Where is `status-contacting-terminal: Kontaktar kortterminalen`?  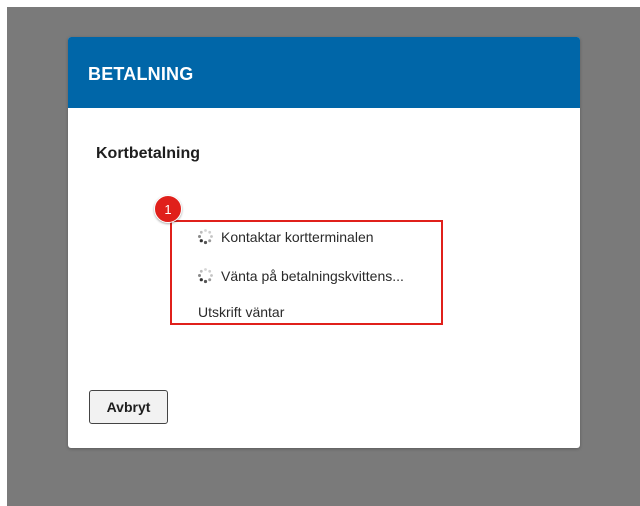 status-contacting-terminal: Kontaktar kortterminalen is located at coordinates (285, 236).